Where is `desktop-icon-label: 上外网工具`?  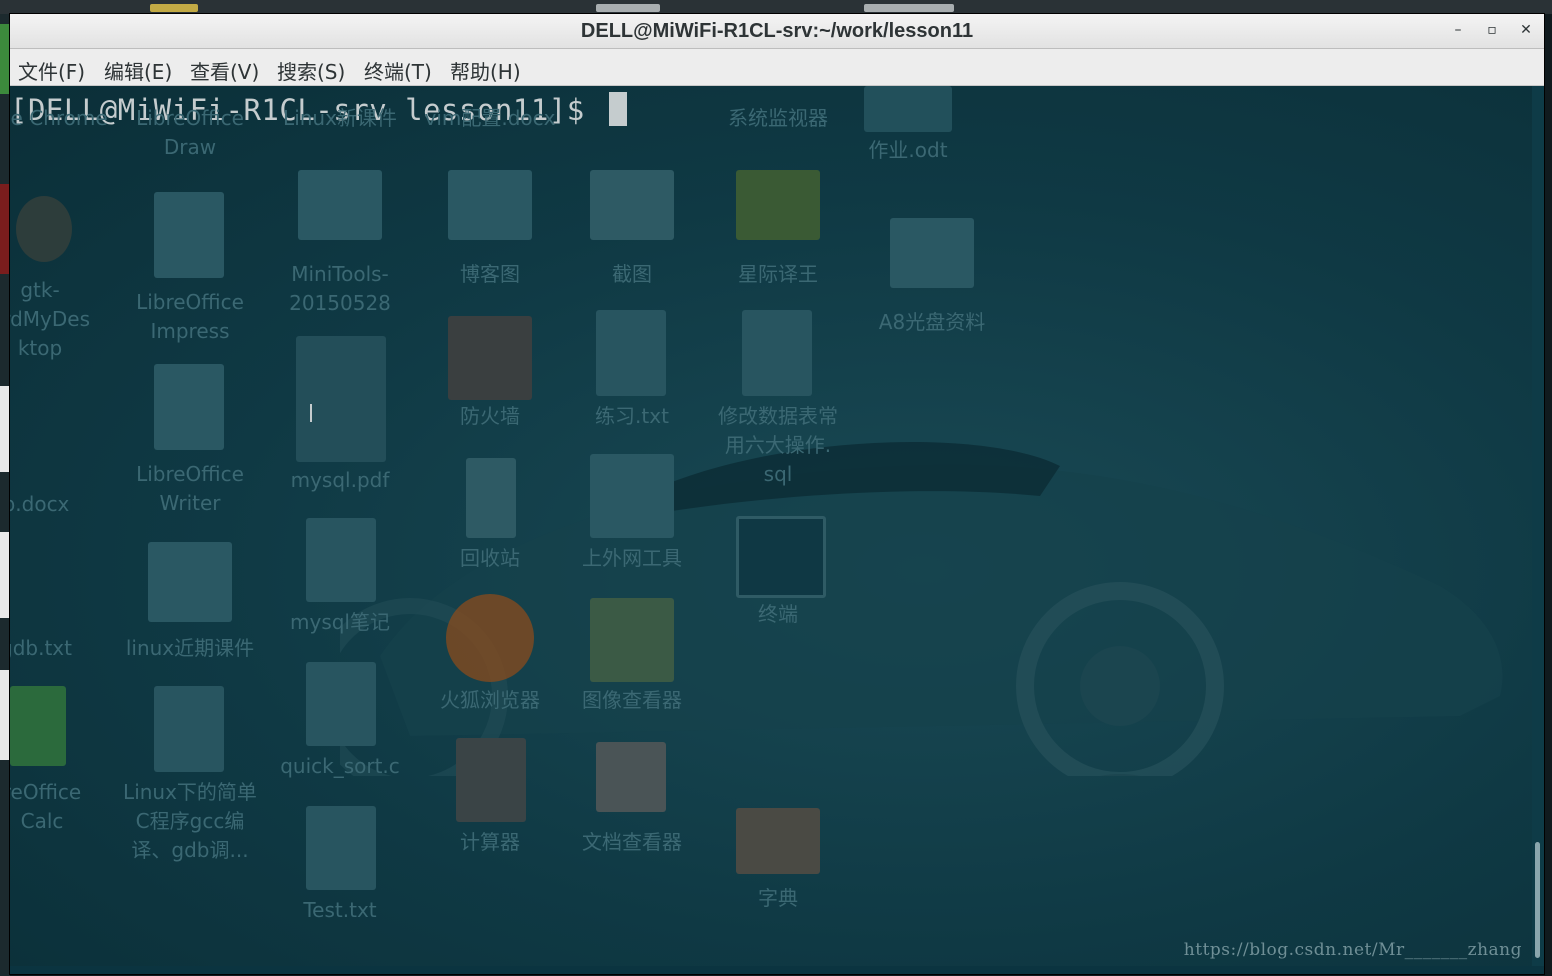
desktop-icon-label: 上外网工具 is located at coordinates (632, 558).